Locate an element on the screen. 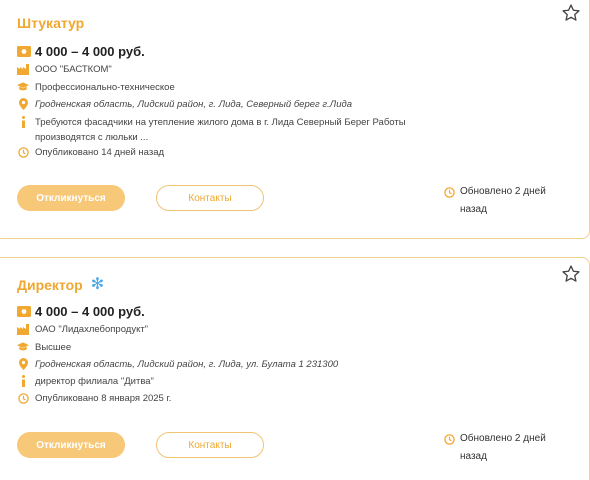  vacancy-title-row: Директор ✻ is located at coordinates (61, 285).